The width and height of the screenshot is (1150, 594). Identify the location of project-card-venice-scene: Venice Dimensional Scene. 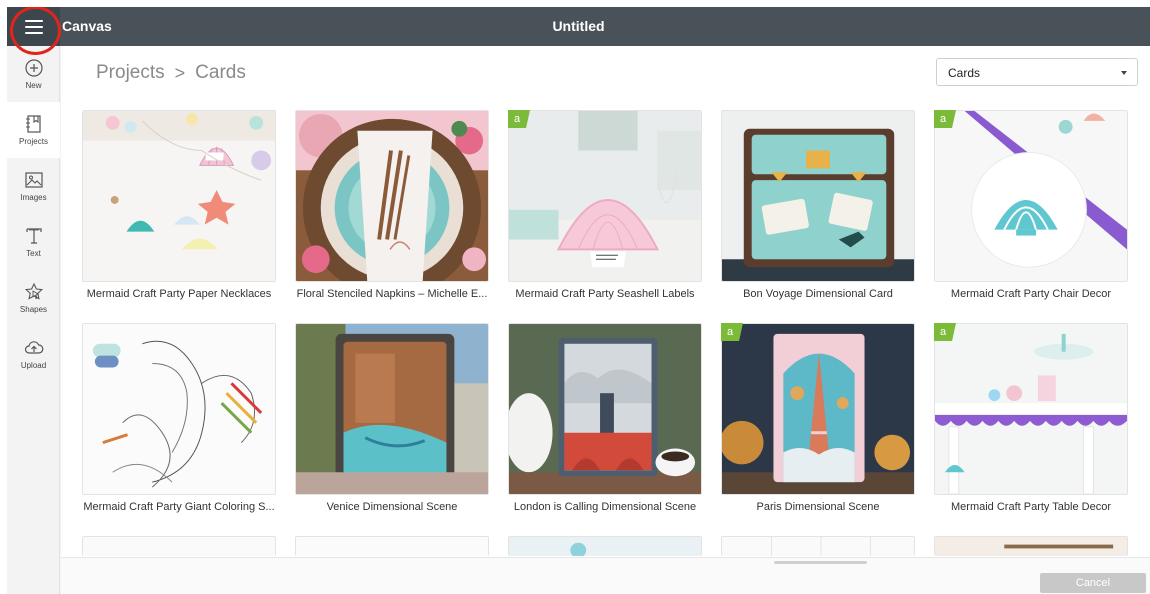
(392, 426).